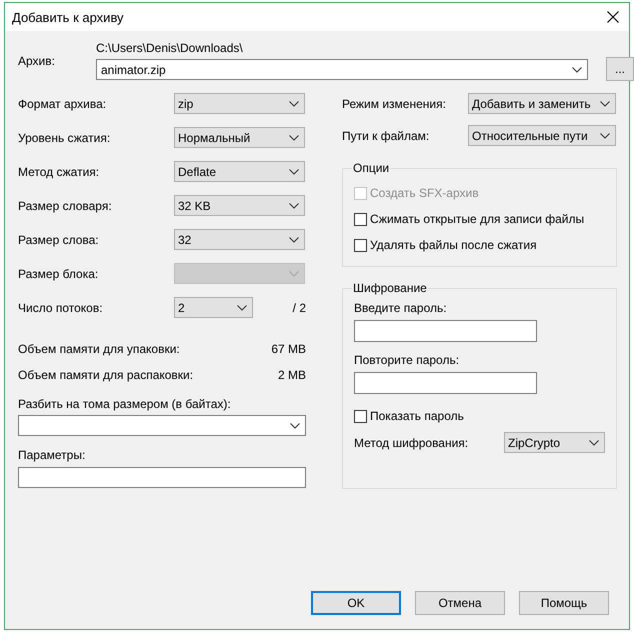 This screenshot has width=634, height=635. I want to click on field-label: Размер слова:, so click(59, 239).